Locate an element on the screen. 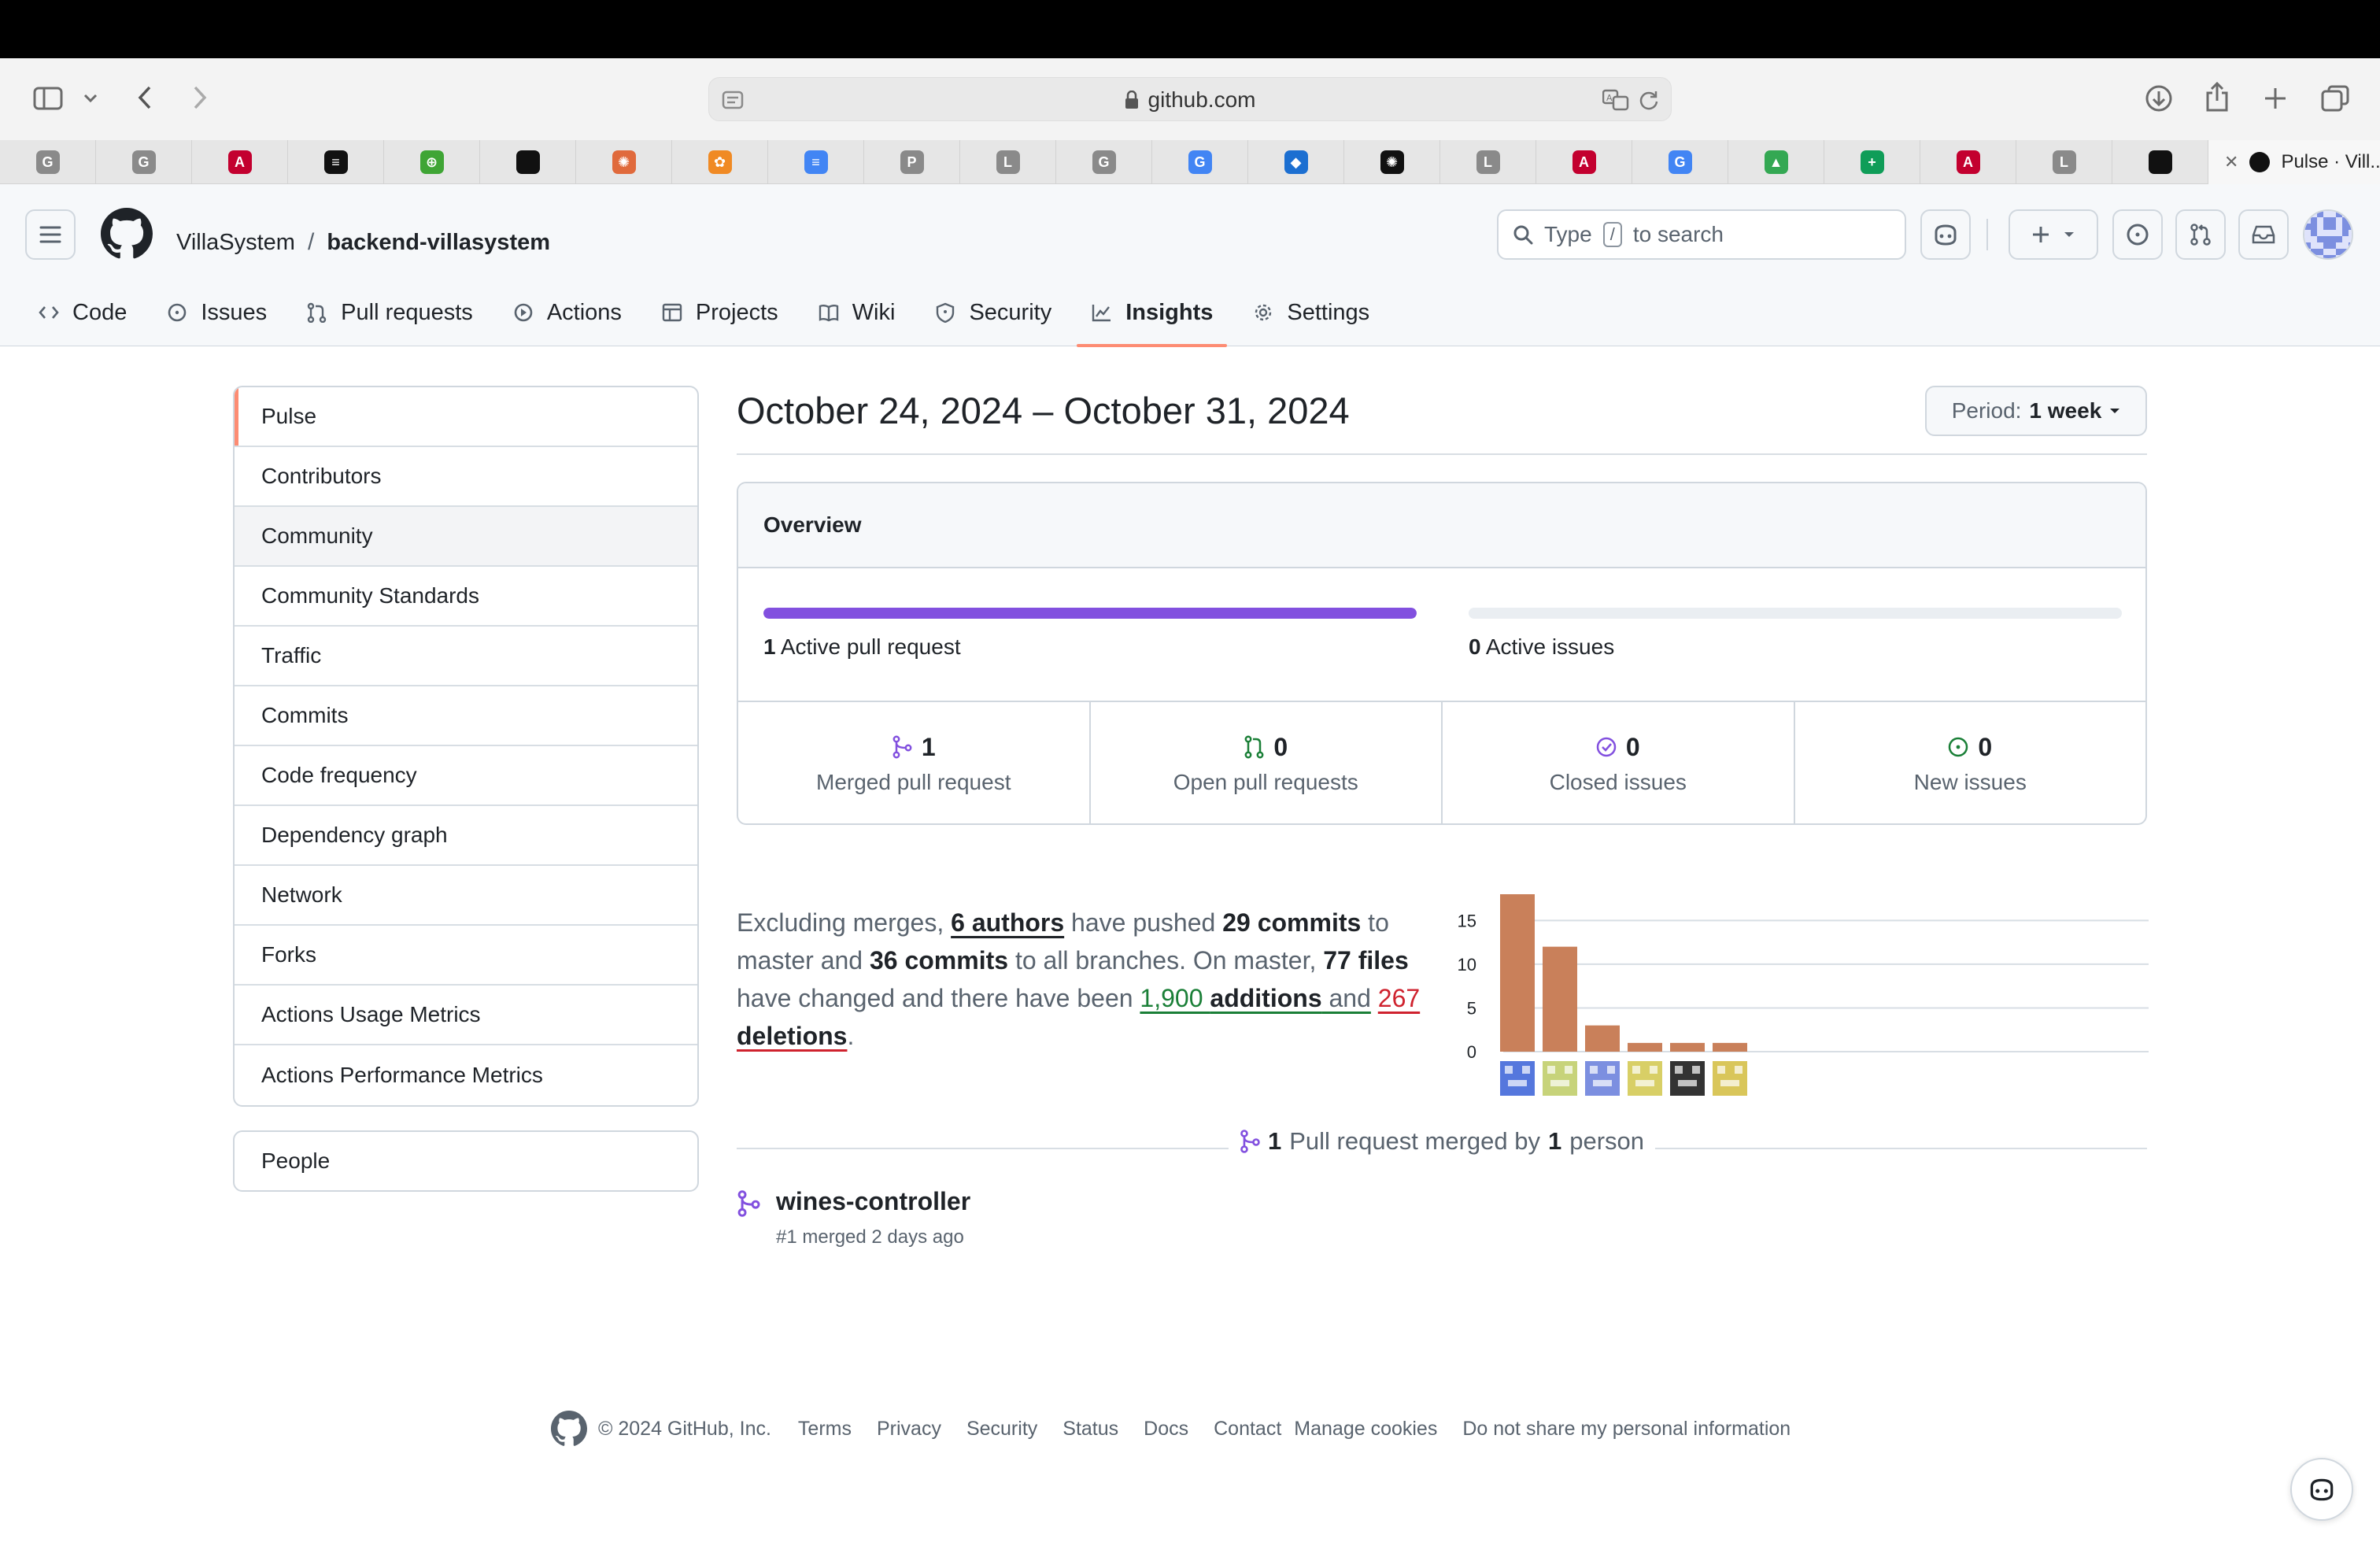 The image size is (2380, 1546). active-issues-label: 0 Active issues is located at coordinates (1541, 647).